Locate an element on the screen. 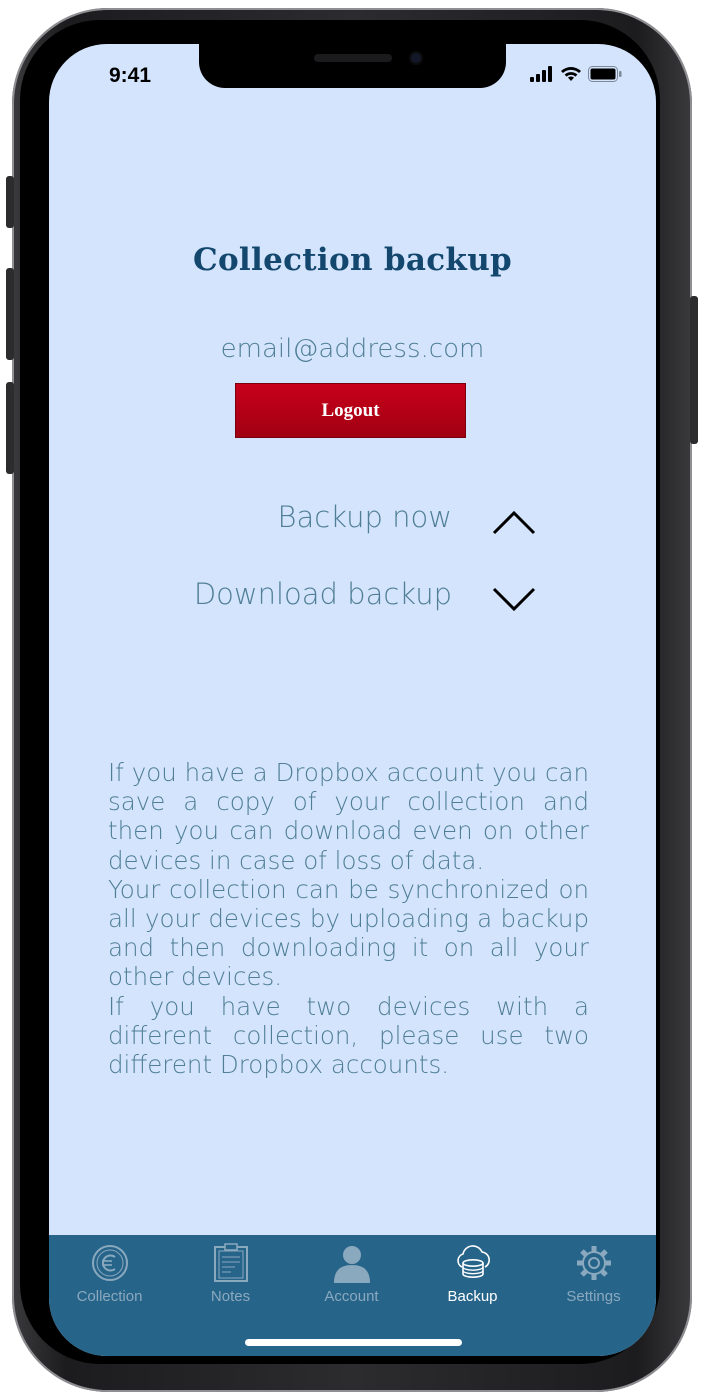 The width and height of the screenshot is (705, 1400). clipboard-icon is located at coordinates (230, 1262).